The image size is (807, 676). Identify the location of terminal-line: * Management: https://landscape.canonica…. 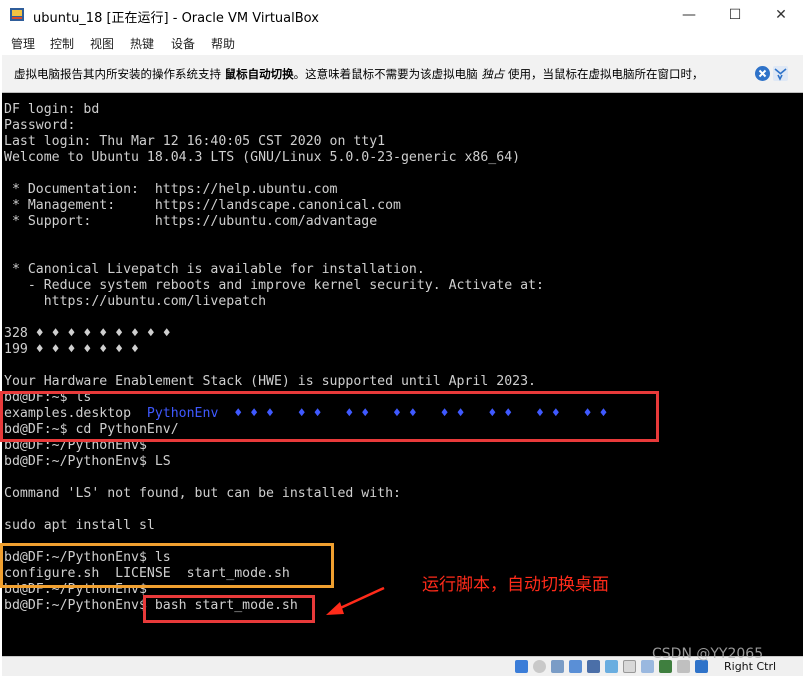
(202, 205).